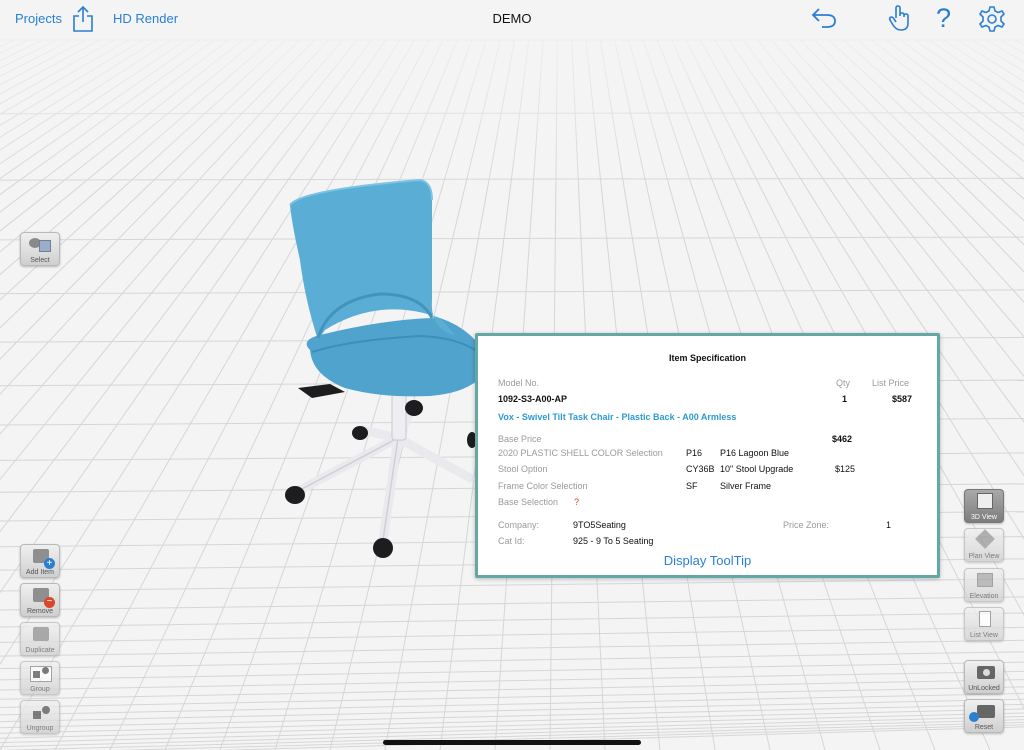  I want to click on display-tooltip-link: Display ToolTip, so click(707, 560).